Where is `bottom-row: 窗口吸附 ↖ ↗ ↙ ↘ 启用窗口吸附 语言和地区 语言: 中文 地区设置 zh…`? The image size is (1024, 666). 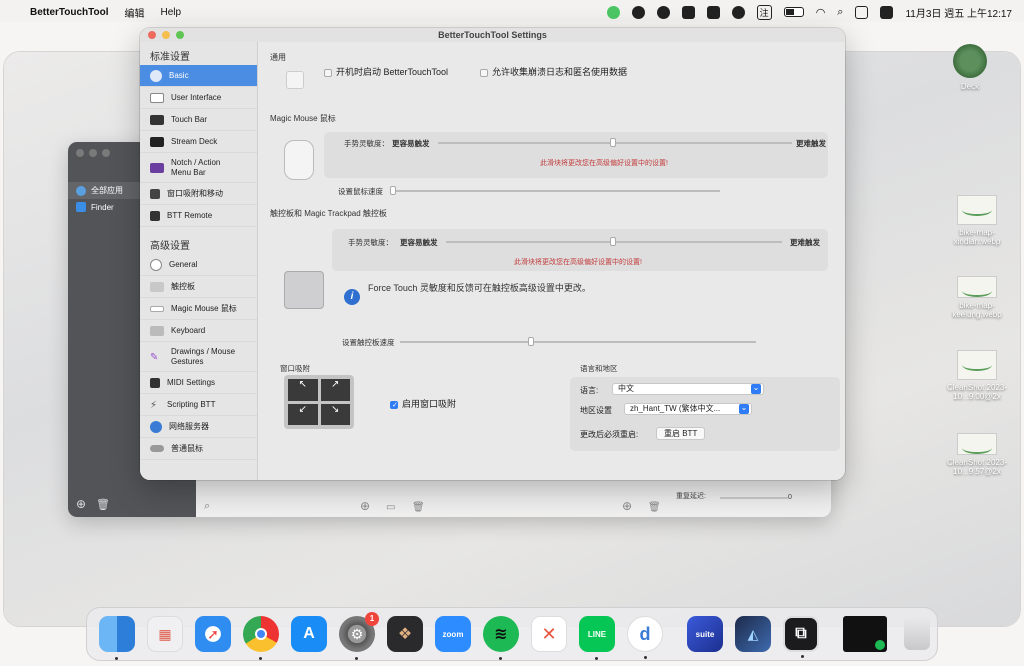
bottom-row: 窗口吸附 ↖ ↗ ↙ ↘ 启用窗口吸附 语言和地区 语言: 中文 地区设置 zh… is located at coordinates (555, 406).